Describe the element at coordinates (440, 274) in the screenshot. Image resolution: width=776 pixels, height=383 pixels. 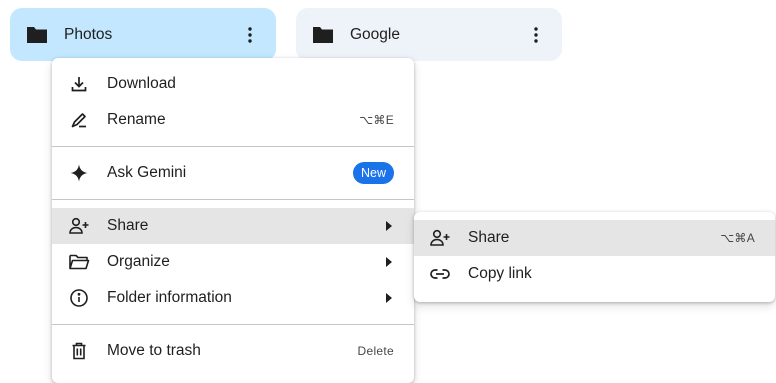
I see `link-icon` at that location.